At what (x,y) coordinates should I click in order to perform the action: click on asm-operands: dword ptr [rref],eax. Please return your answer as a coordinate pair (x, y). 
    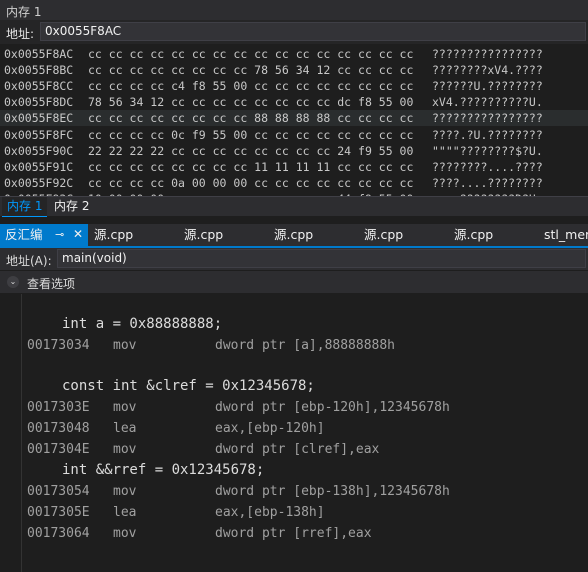
    Looking at the image, I should click on (293, 533).